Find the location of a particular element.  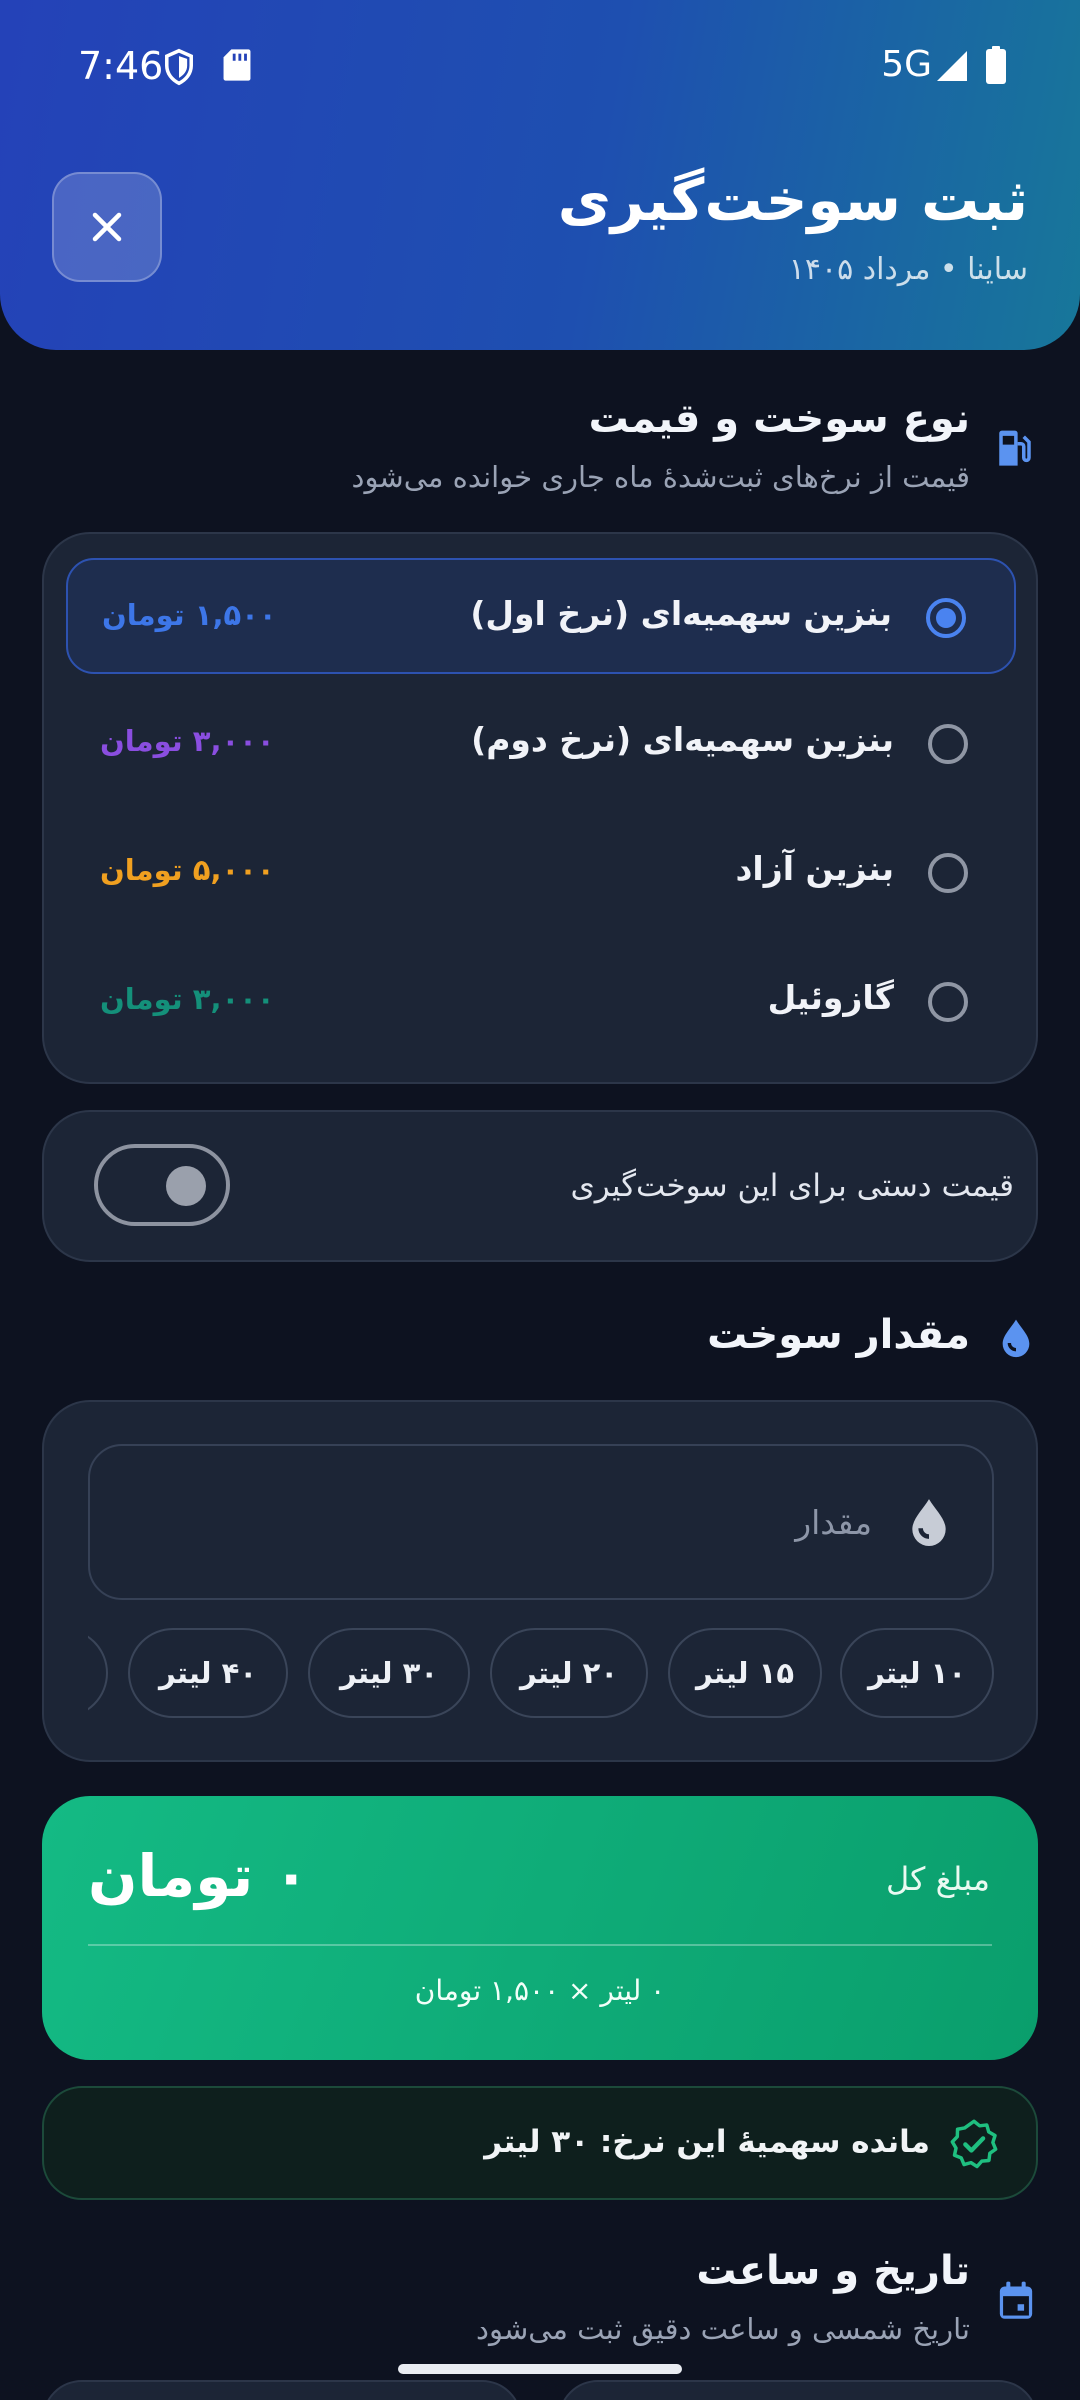

fuel-pump-icon is located at coordinates (1015, 451).